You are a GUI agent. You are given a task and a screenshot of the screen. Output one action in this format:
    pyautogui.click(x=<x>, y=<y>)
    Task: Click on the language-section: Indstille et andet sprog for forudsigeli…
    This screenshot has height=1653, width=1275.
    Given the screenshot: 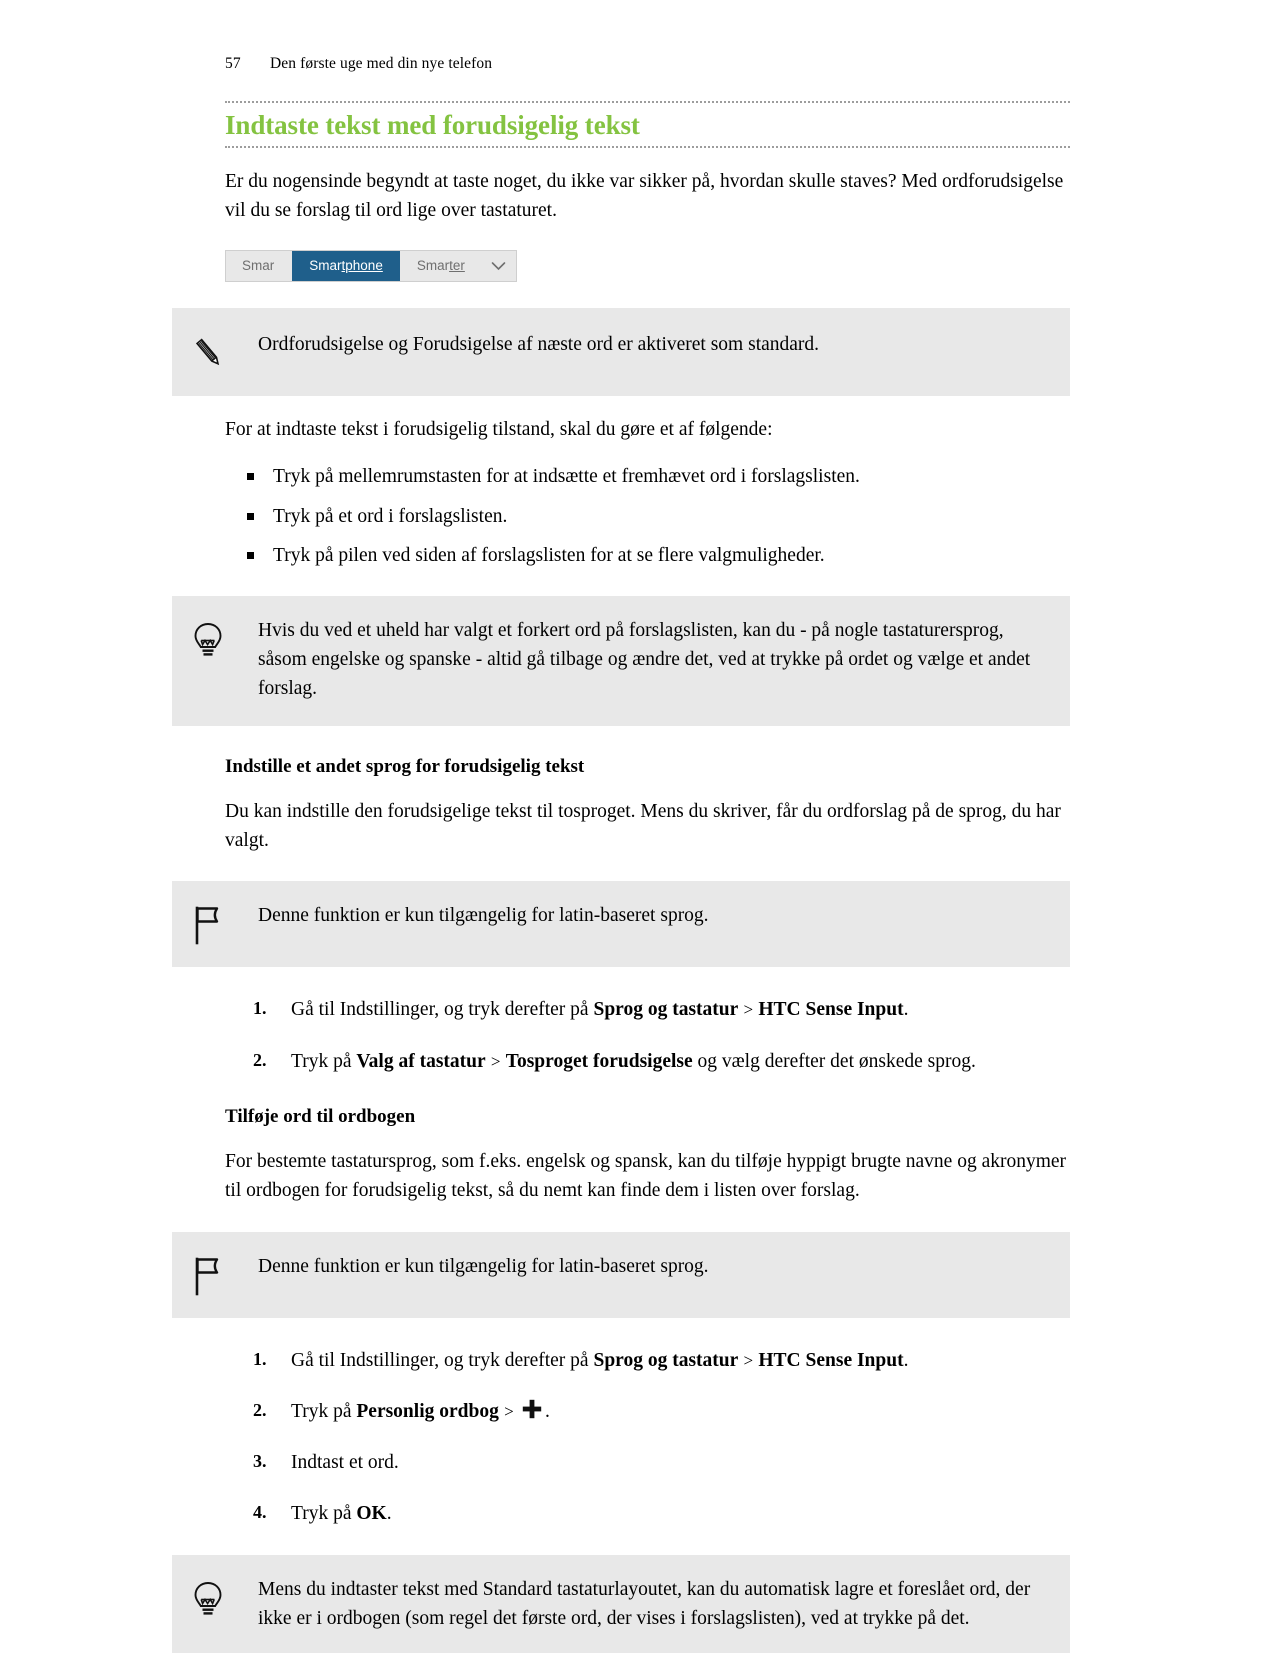 What is the action you would take?
    pyautogui.click(x=647, y=806)
    